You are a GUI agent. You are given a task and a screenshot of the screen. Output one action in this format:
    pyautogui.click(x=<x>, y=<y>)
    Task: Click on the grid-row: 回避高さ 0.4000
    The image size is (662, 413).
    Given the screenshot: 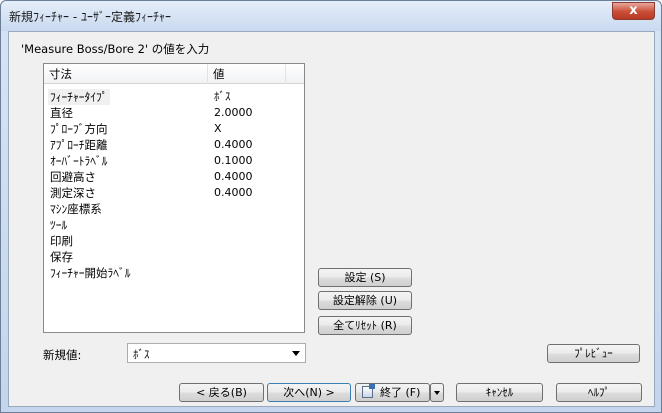 What is the action you would take?
    pyautogui.click(x=174, y=177)
    